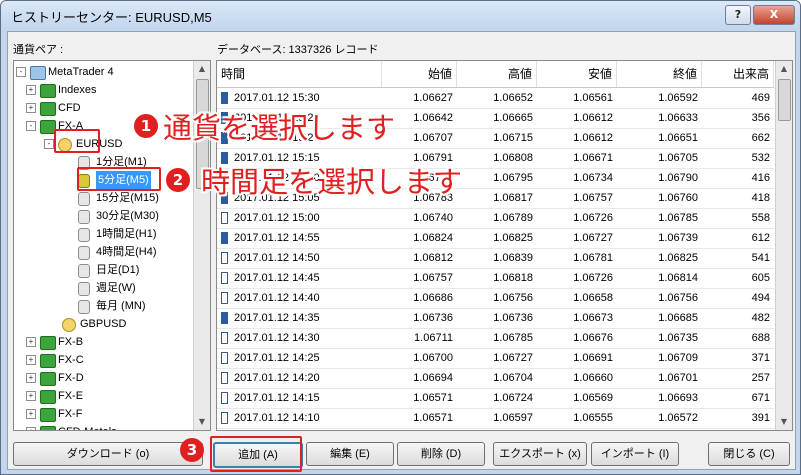 Image resolution: width=801 pixels, height=475 pixels. I want to click on tree-item: GBPUSD, so click(104, 324).